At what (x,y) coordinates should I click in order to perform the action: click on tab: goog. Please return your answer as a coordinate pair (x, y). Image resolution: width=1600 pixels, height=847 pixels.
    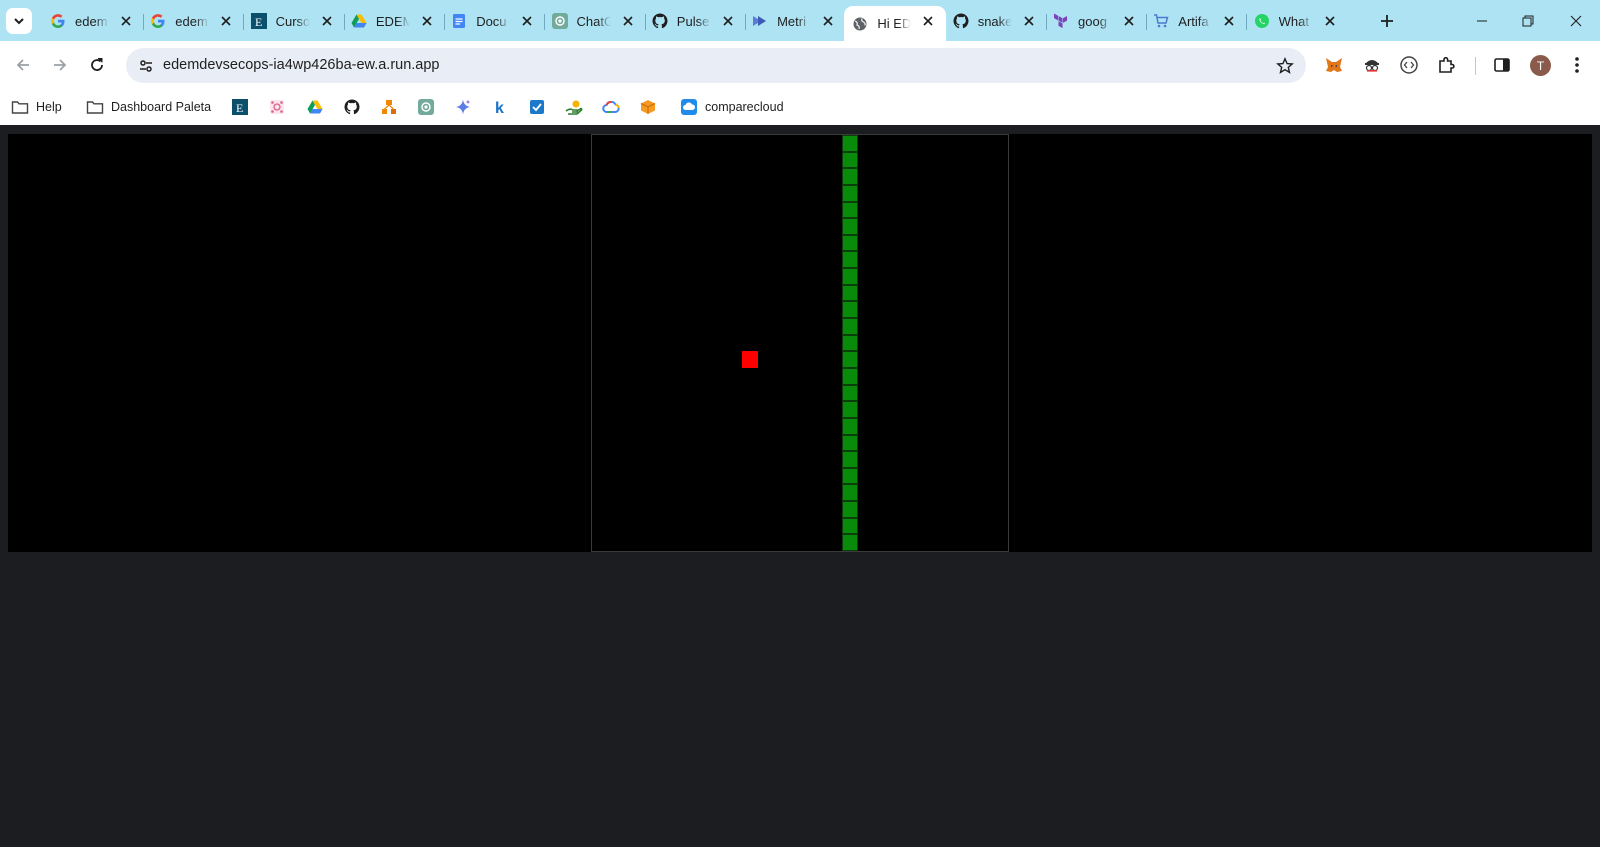
    Looking at the image, I should click on (1096, 21).